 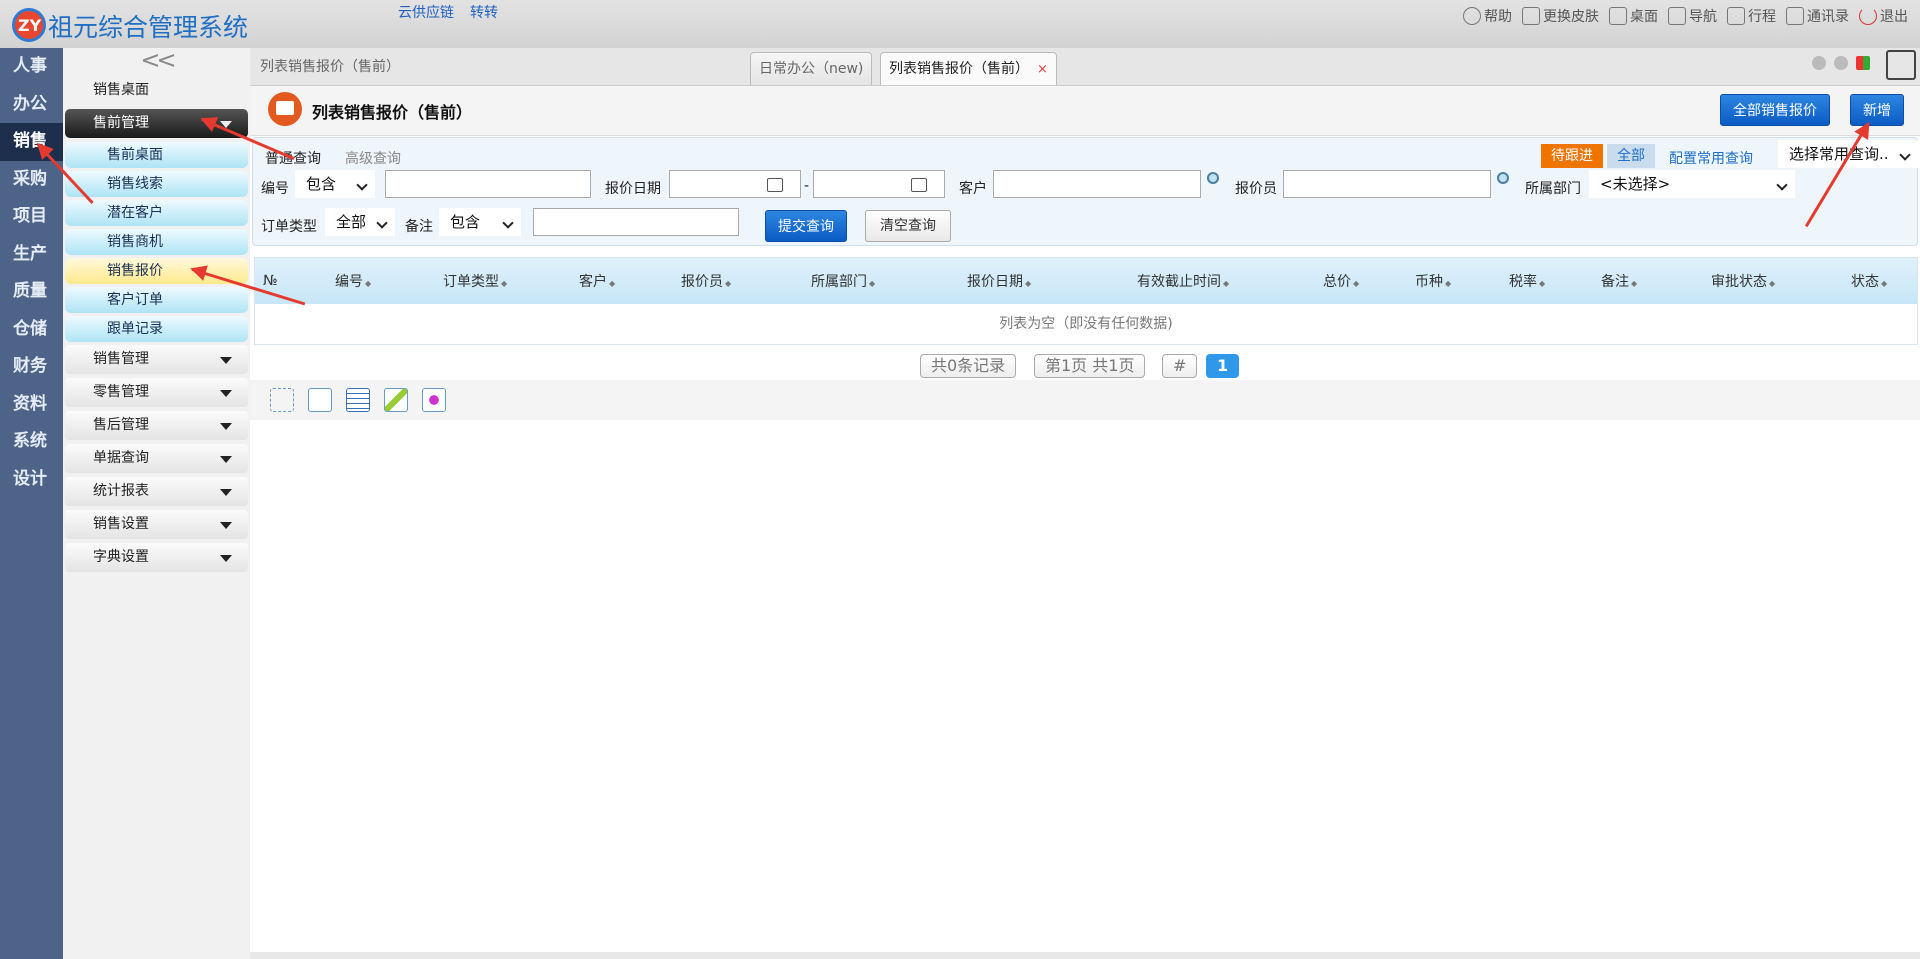 What do you see at coordinates (633, 189) in the screenshot?
I see `date-label: 报价日期` at bounding box center [633, 189].